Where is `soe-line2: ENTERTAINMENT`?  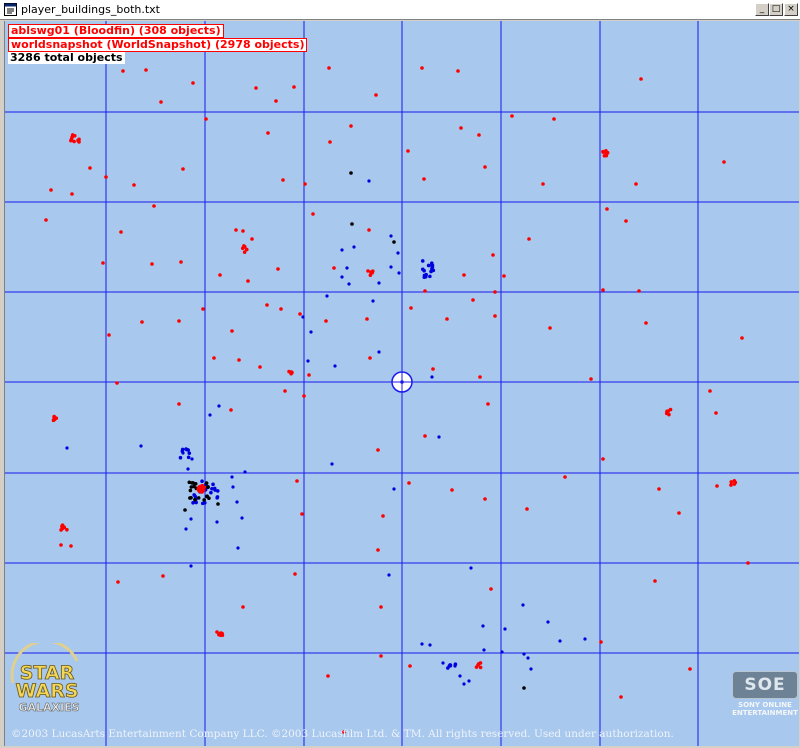
soe-line2: ENTERTAINMENT is located at coordinates (765, 713).